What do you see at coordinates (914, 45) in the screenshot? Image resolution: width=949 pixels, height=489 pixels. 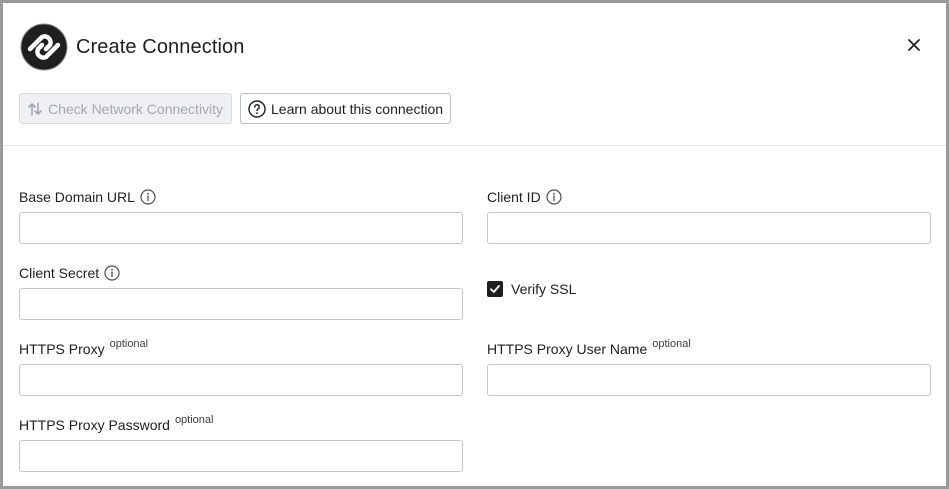 I see `close-icon` at bounding box center [914, 45].